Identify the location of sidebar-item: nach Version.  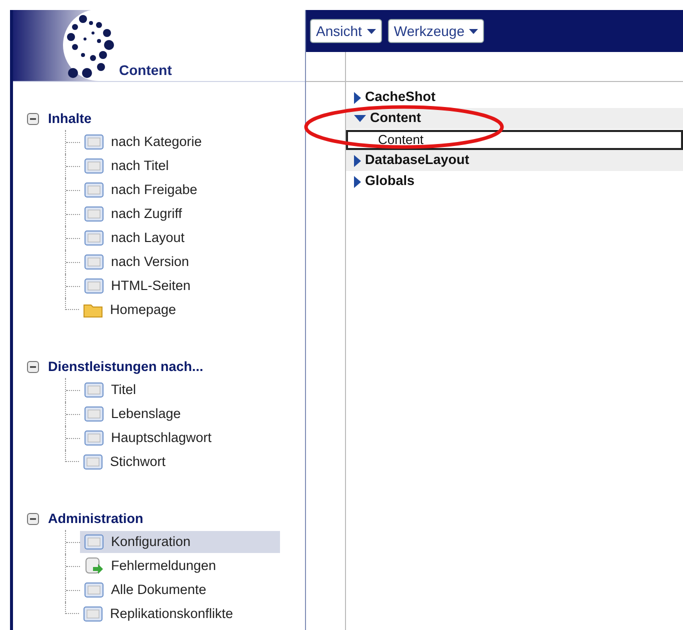
(180, 262).